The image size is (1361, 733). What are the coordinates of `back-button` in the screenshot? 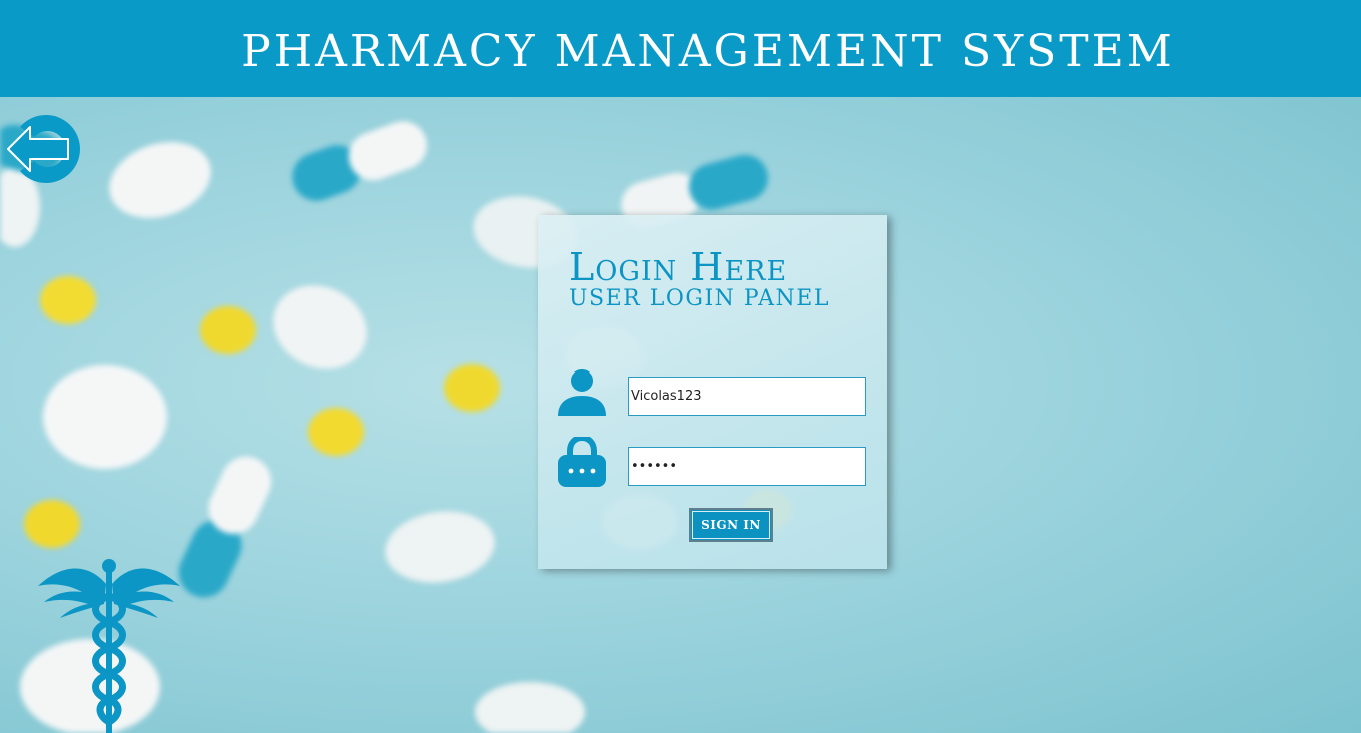 It's located at (44, 149).